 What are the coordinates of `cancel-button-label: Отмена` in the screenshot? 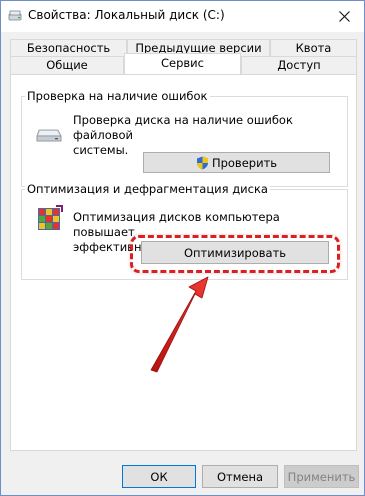 It's located at (240, 476).